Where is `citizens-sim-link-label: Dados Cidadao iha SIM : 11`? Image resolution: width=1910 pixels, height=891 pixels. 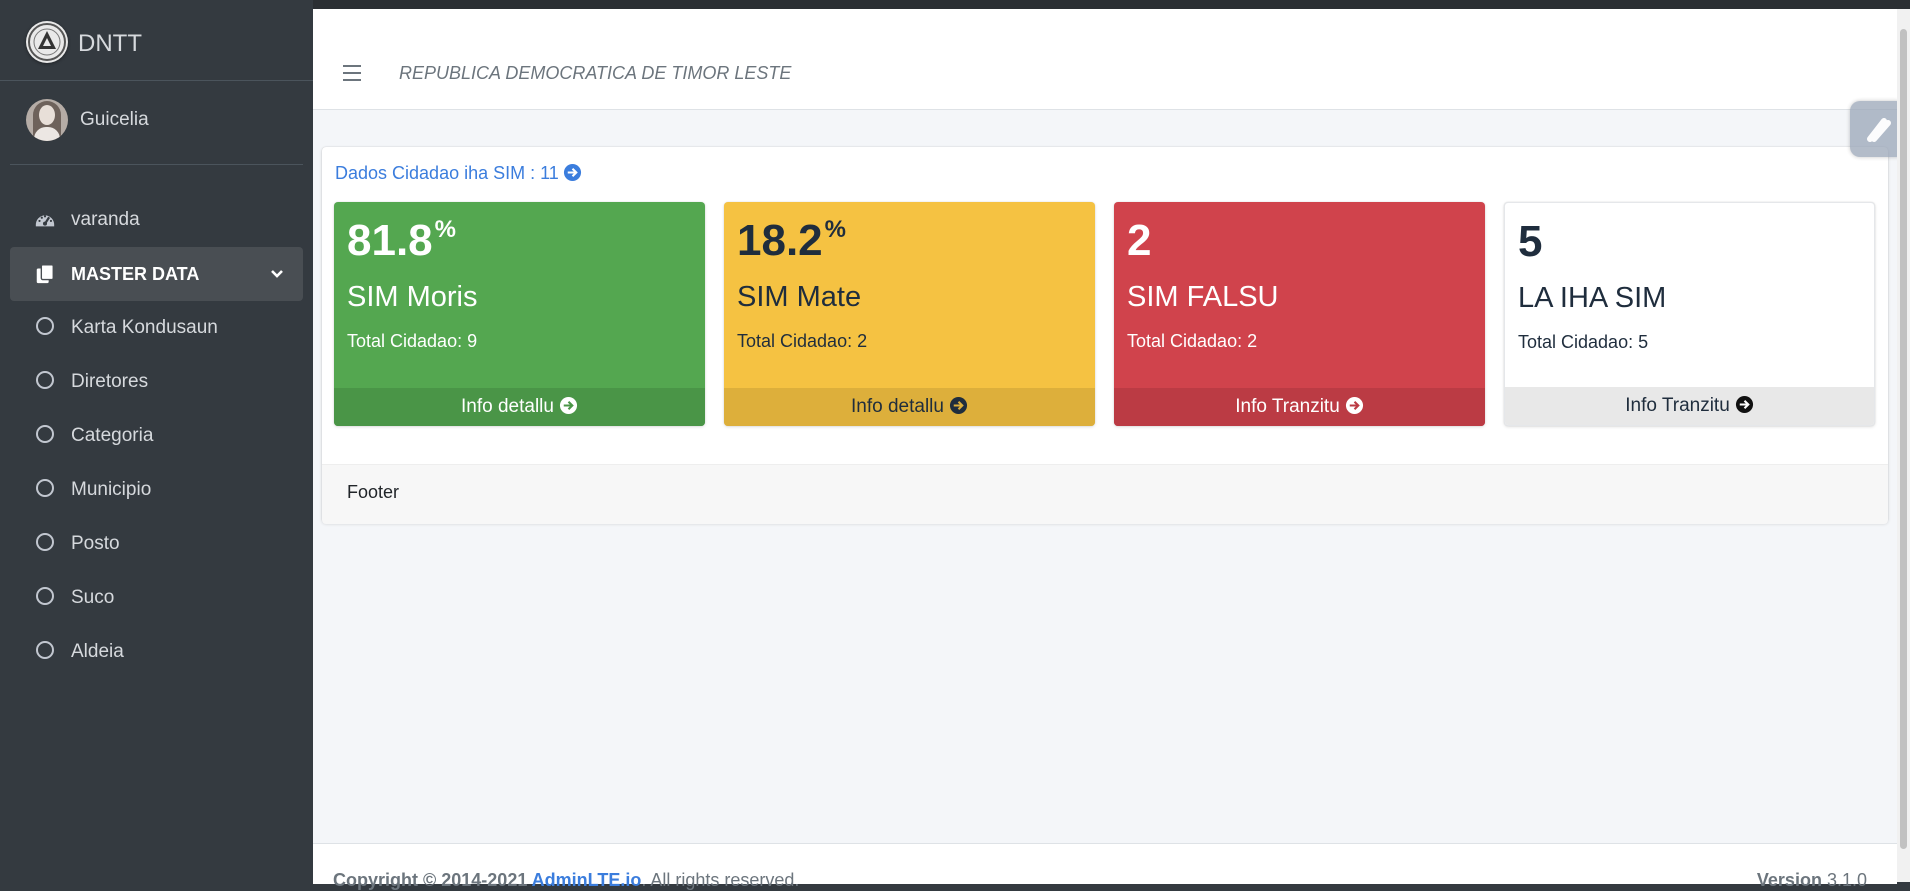
citizens-sim-link-label: Dados Cidadao iha SIM : 11 is located at coordinates (447, 173).